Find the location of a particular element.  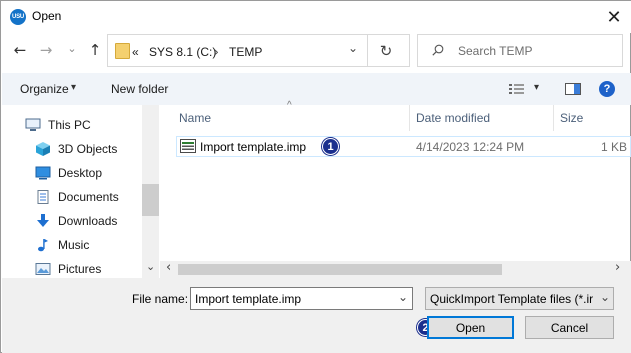

file-type-dropdown-icon: ⌄ is located at coordinates (604, 297).